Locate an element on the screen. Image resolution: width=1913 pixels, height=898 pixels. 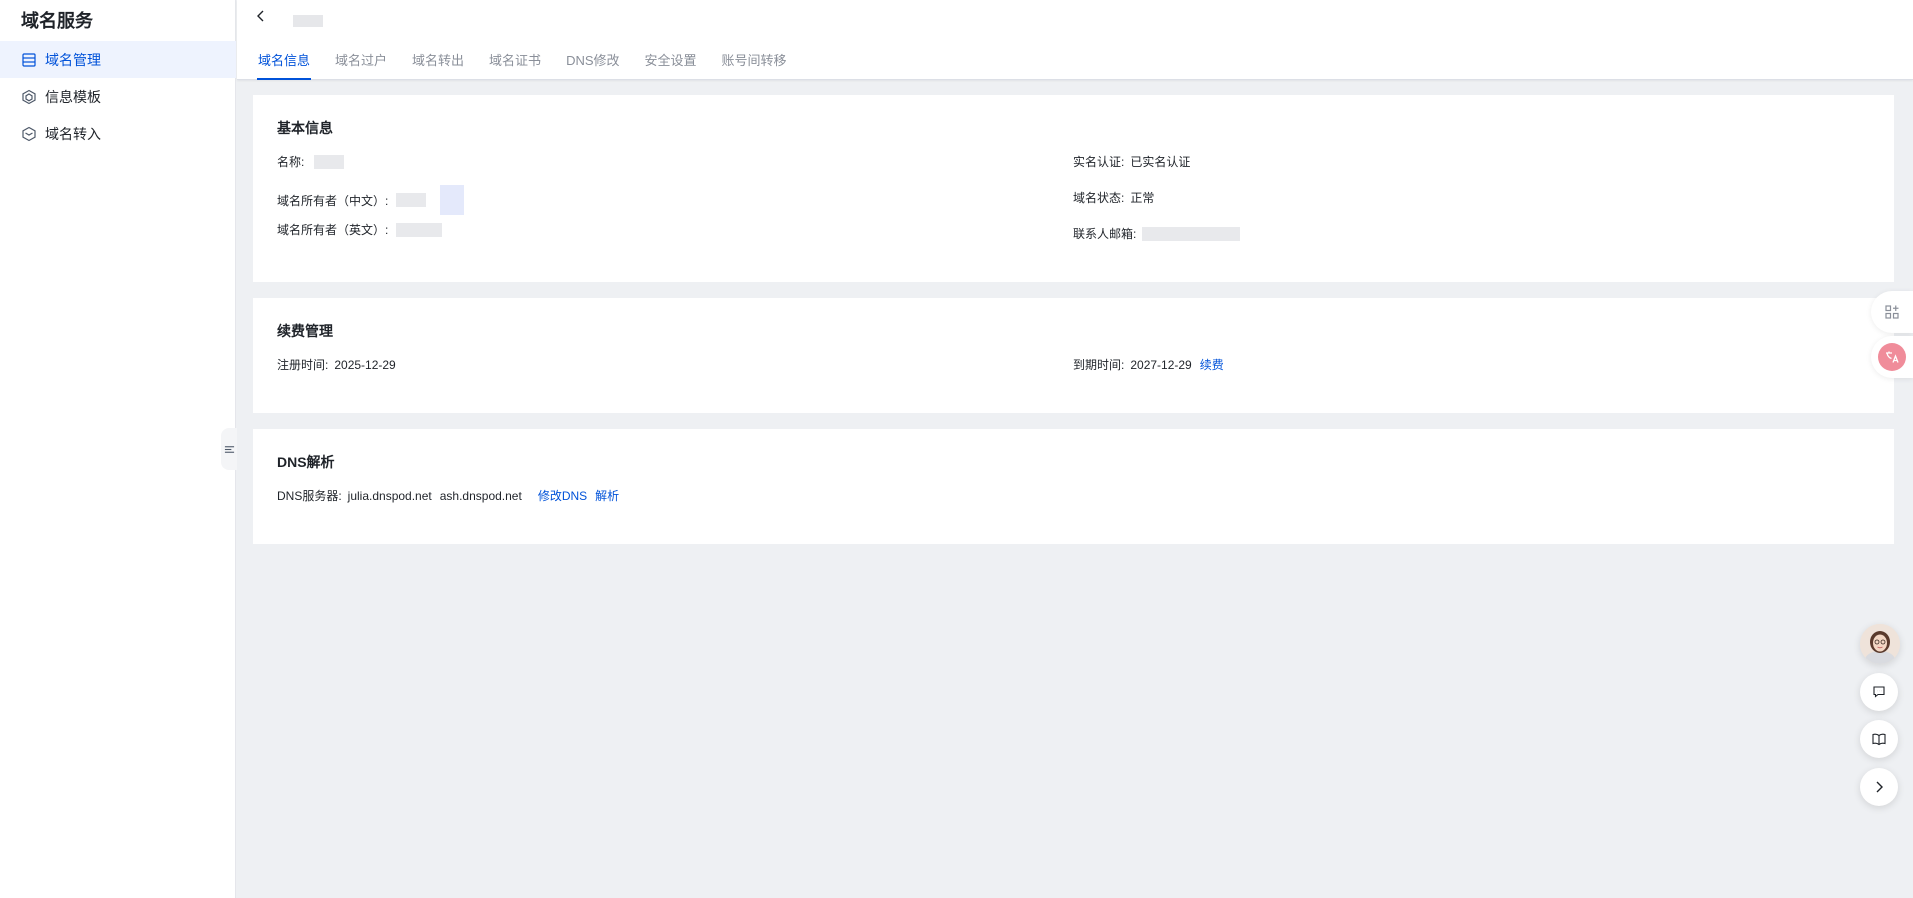
register-time-label: 注册时间: is located at coordinates (303, 365).